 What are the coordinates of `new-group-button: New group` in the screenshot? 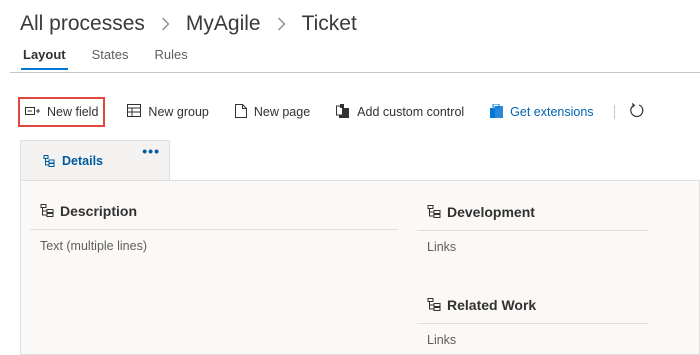 It's located at (167, 112).